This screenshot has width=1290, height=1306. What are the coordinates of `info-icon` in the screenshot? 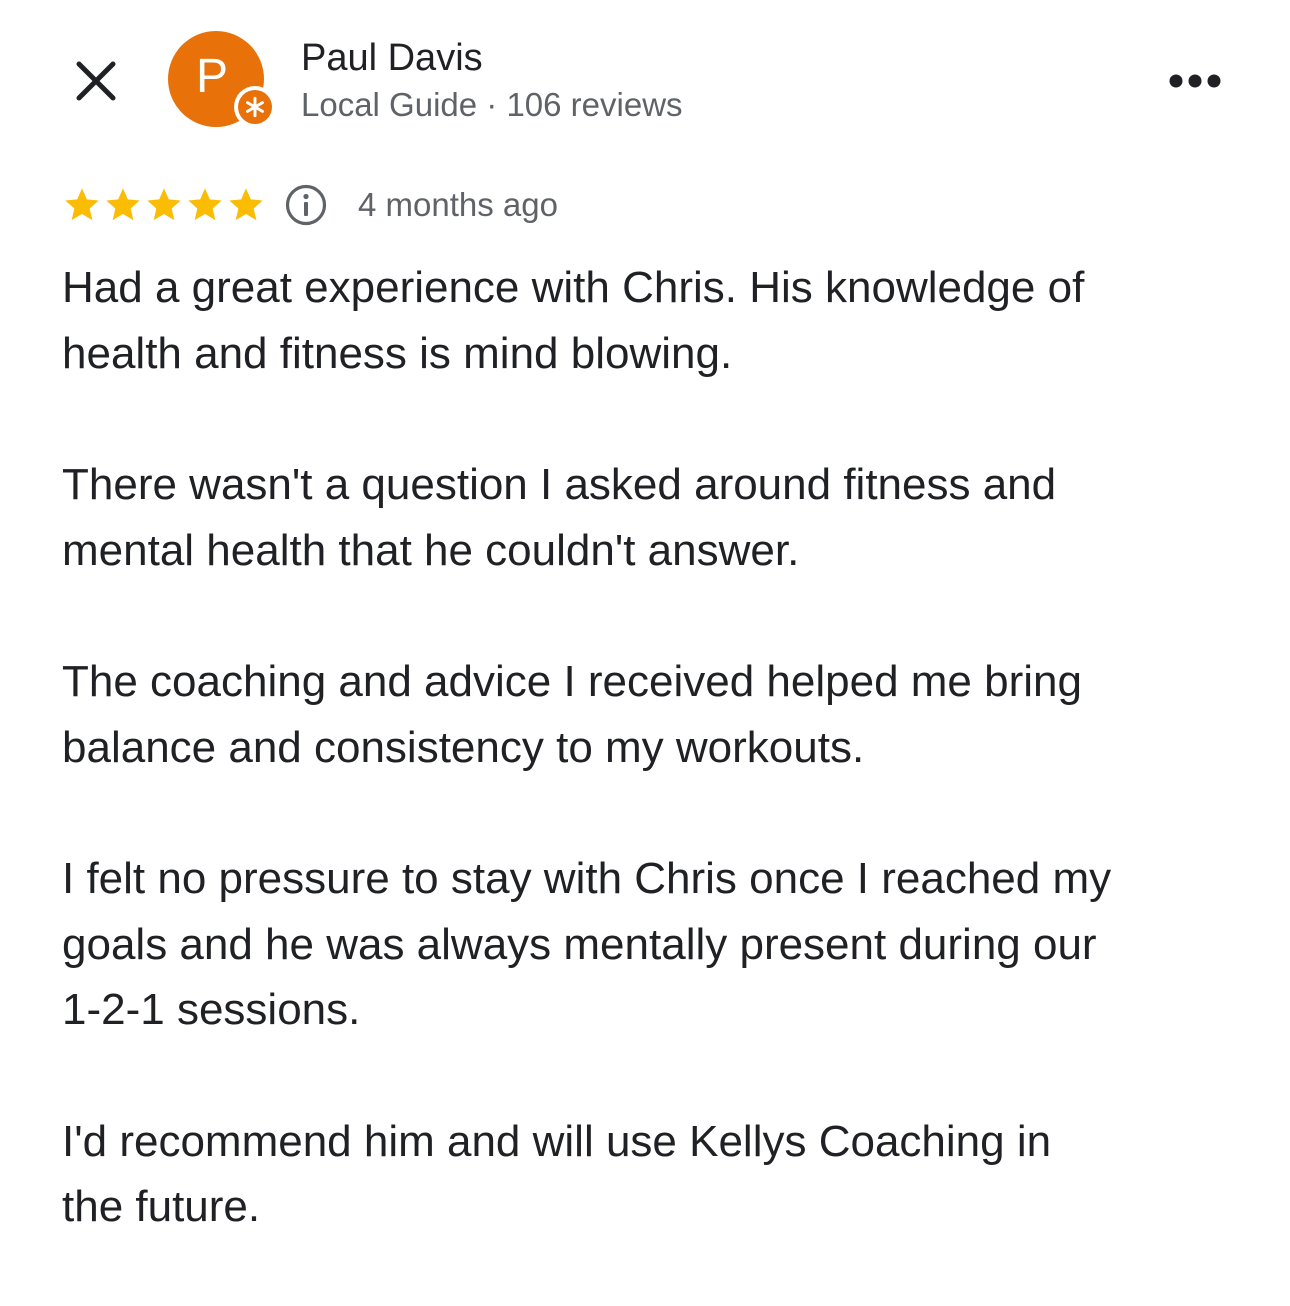 It's located at (306, 205).